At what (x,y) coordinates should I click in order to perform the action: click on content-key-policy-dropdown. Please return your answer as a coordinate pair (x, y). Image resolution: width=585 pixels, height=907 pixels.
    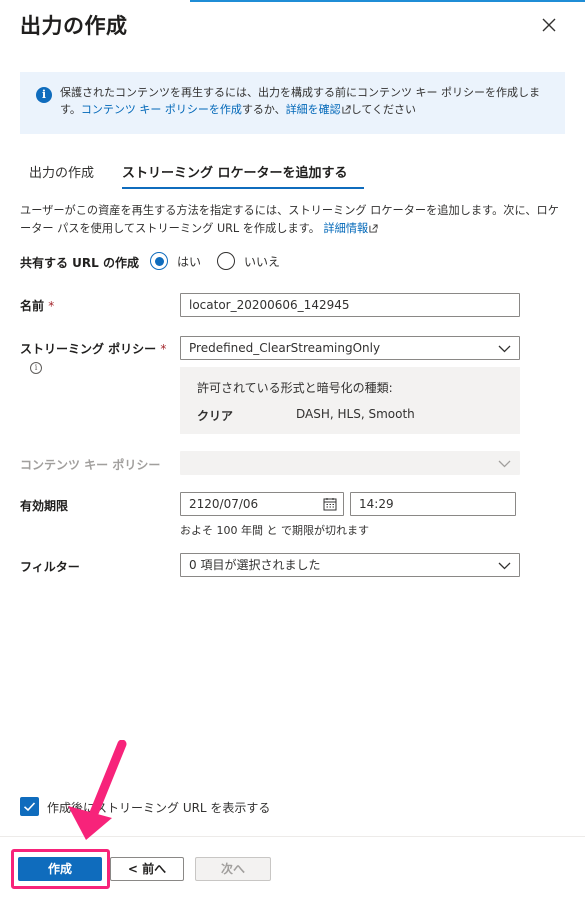
    Looking at the image, I should click on (350, 463).